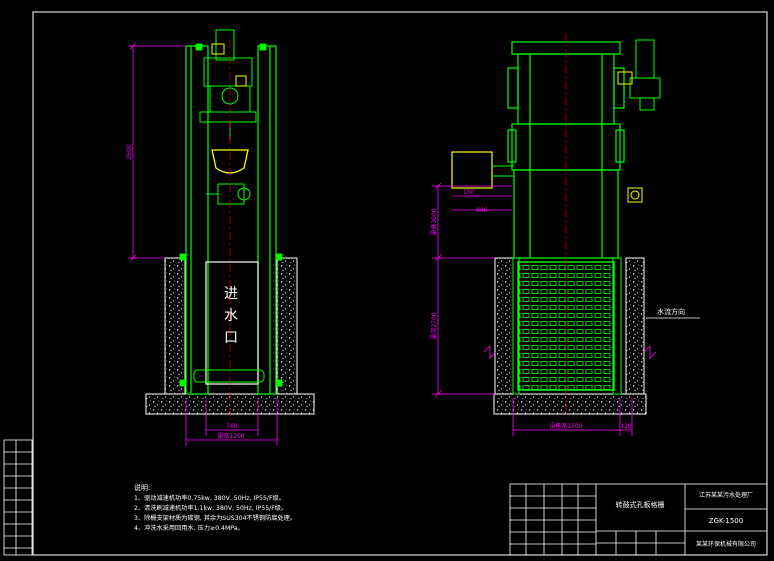 This screenshot has width=774, height=561. What do you see at coordinates (671, 311) in the screenshot?
I see `flow-direction-label: 水流方向` at bounding box center [671, 311].